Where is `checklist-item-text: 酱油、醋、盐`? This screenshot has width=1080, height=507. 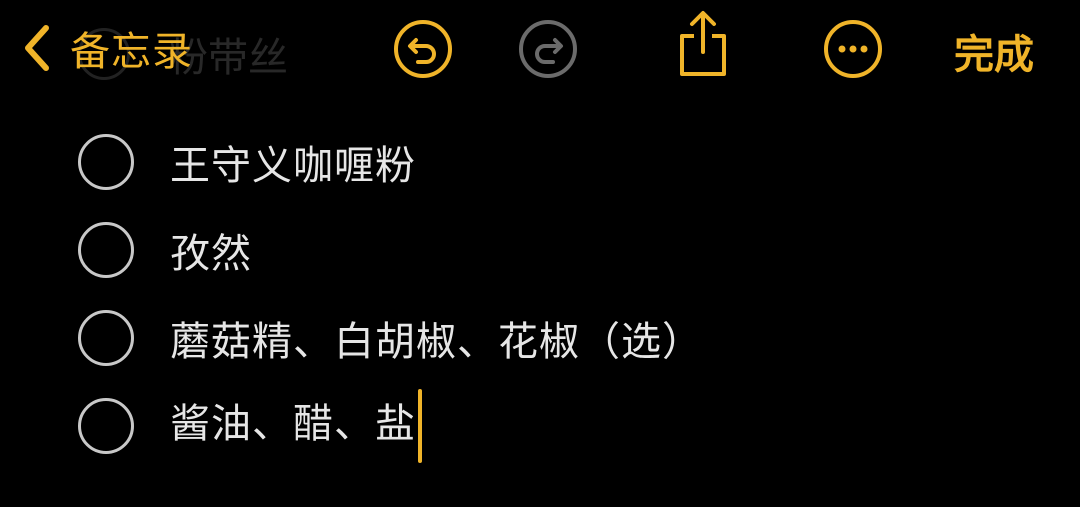 checklist-item-text: 酱油、醋、盐 is located at coordinates (296, 426).